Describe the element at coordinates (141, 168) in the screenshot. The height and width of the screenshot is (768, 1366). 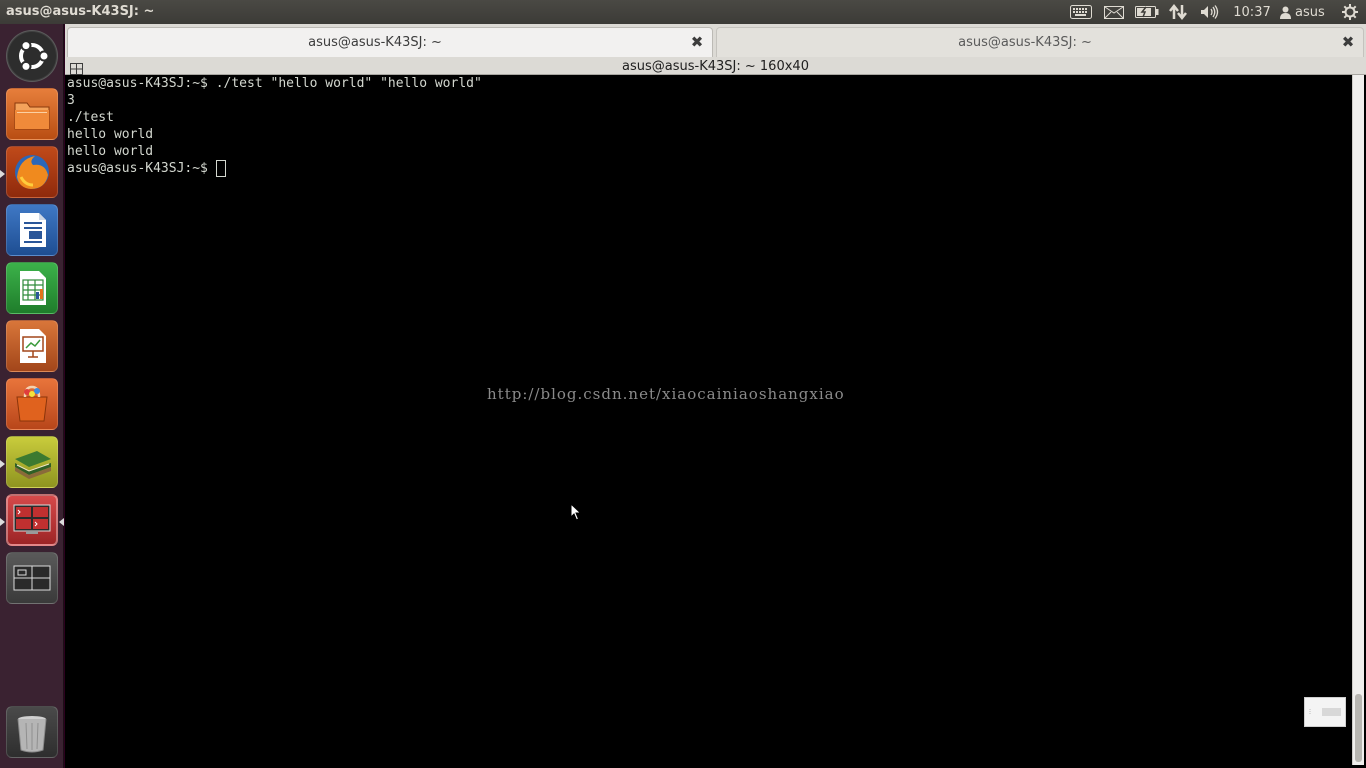
I see `terminal-prompt: asus@asus-K43SJ:~$` at that location.